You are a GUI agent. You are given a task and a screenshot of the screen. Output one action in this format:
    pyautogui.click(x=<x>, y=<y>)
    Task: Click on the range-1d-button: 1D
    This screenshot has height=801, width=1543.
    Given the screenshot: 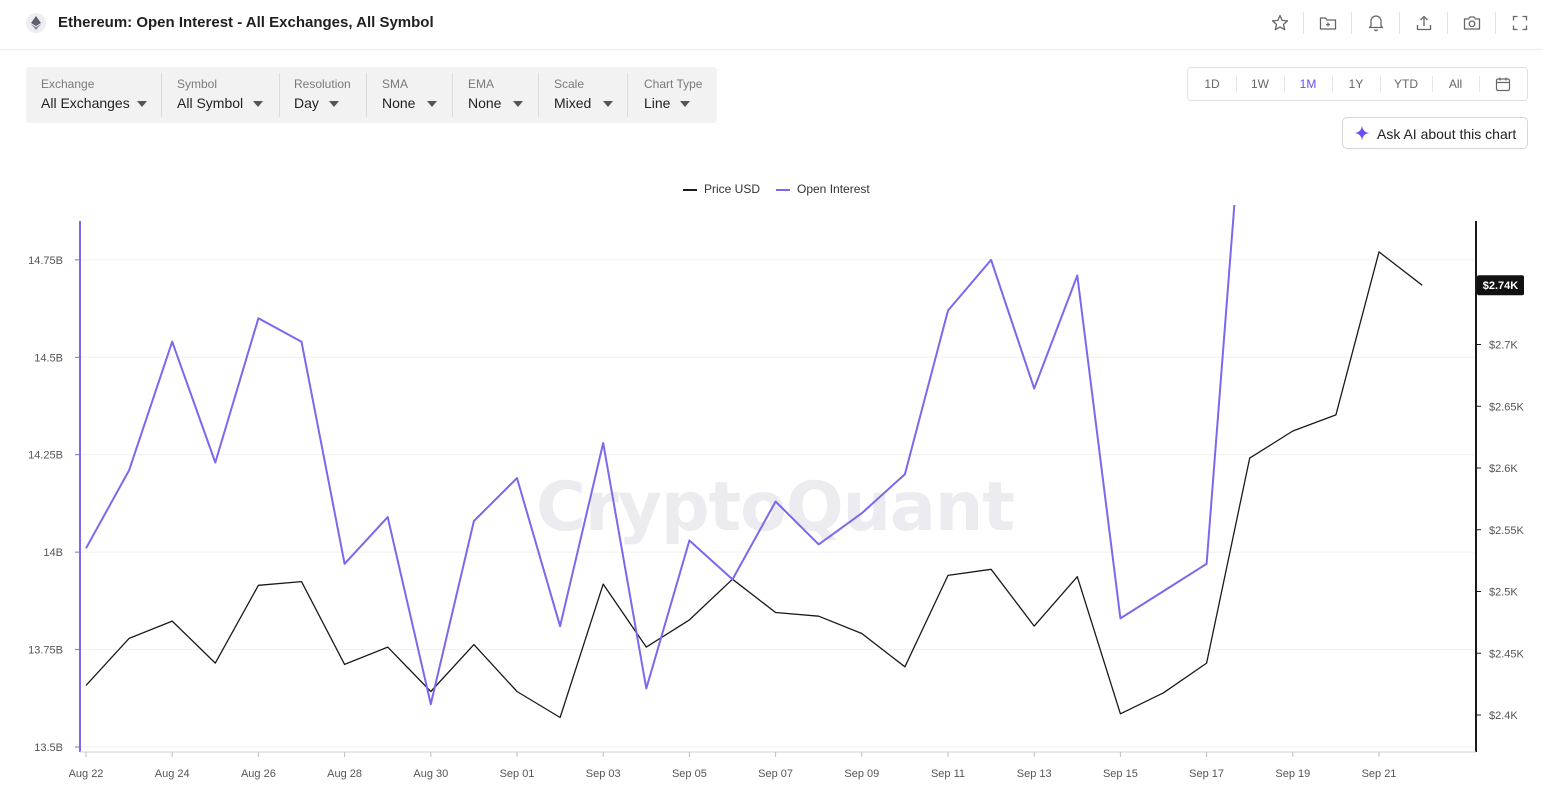 What is the action you would take?
    pyautogui.click(x=1212, y=84)
    